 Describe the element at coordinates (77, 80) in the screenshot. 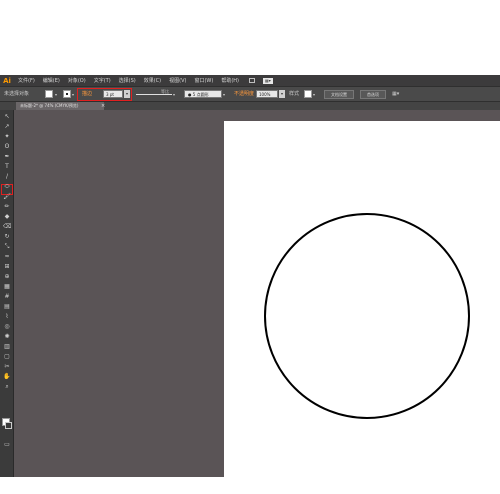

I see `menu-object: 对象(O)` at that location.